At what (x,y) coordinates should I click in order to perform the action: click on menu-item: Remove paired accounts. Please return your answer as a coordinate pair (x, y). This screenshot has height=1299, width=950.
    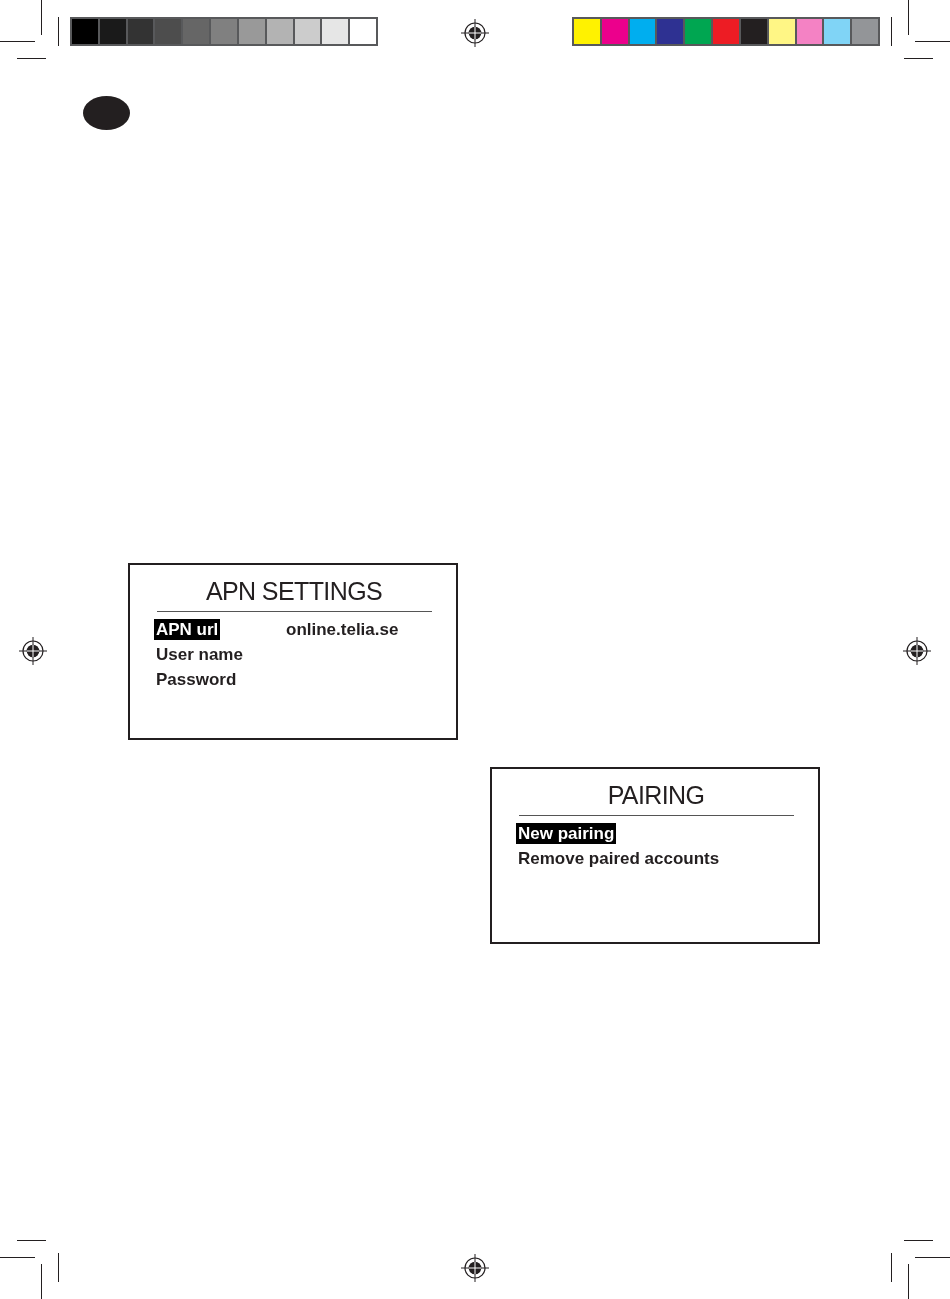
    Looking at the image, I should click on (619, 858).